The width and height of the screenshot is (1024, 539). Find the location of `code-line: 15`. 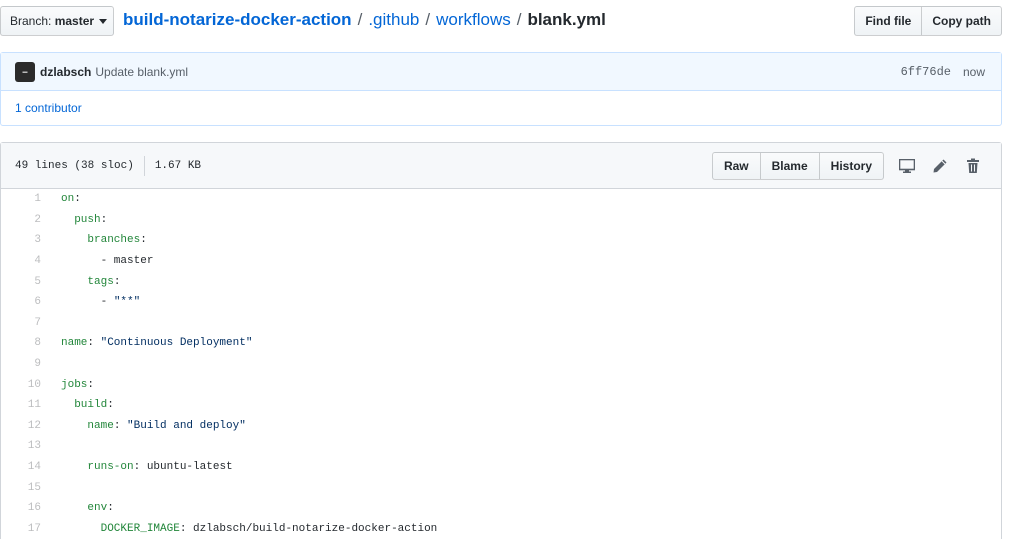

code-line: 15 is located at coordinates (501, 487).